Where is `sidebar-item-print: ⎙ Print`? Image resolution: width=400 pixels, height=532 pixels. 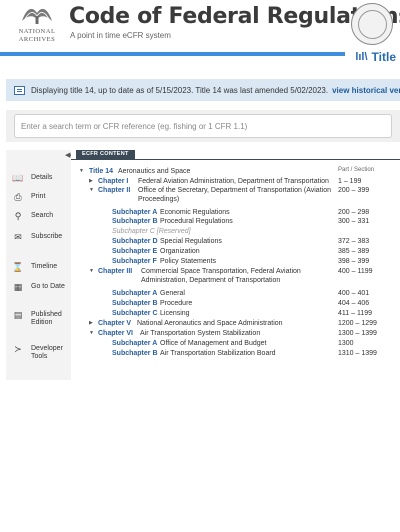 sidebar-item-print: ⎙ Print is located at coordinates (41, 197).